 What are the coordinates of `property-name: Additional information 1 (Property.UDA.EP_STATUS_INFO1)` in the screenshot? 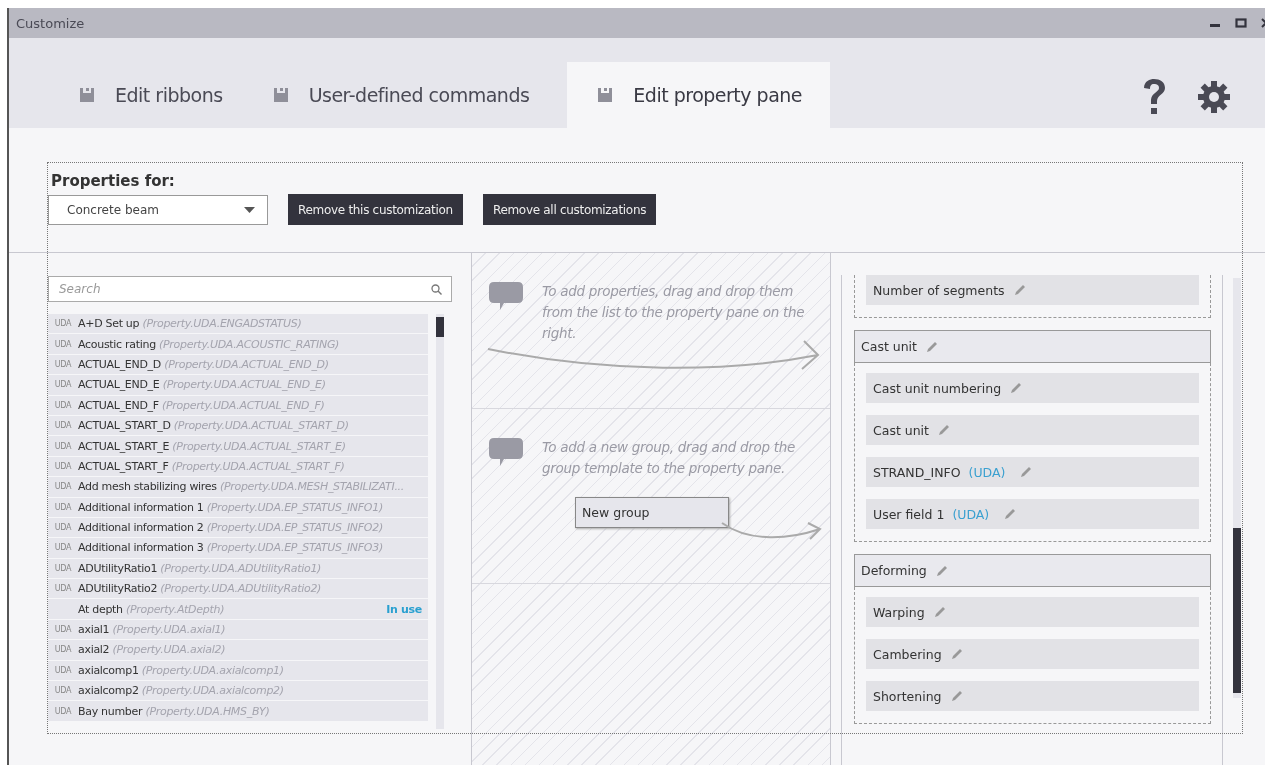 It's located at (231, 507).